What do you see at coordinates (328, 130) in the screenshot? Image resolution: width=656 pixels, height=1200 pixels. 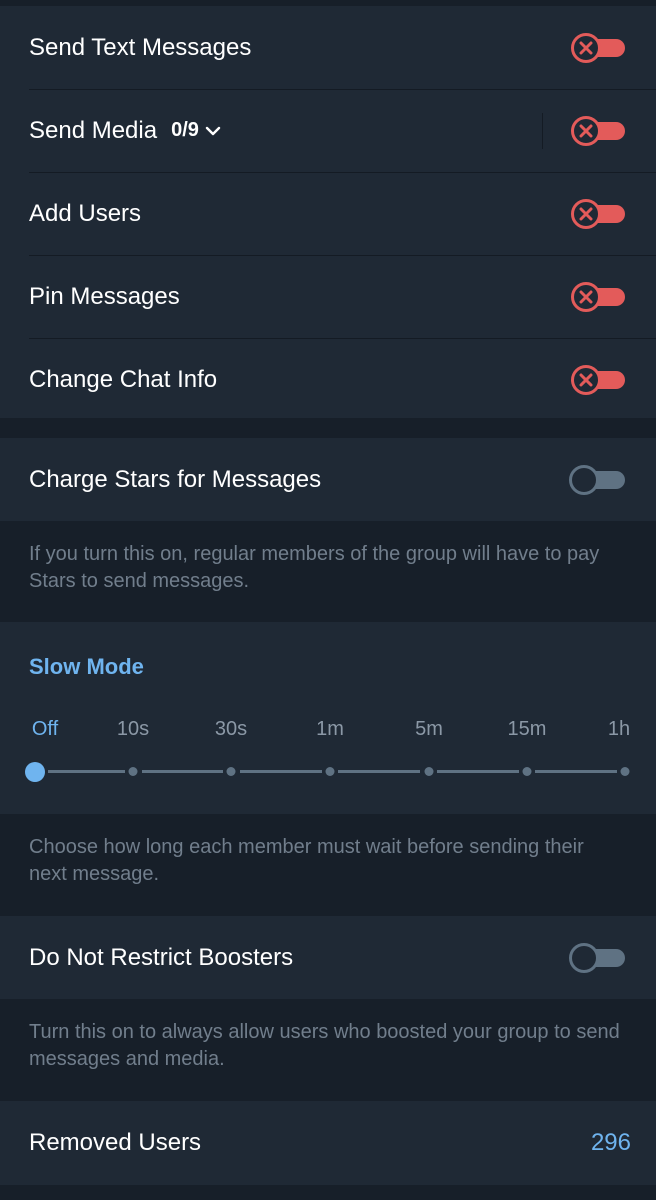 I see `permission-send-media: Send Media 0/9` at bounding box center [328, 130].